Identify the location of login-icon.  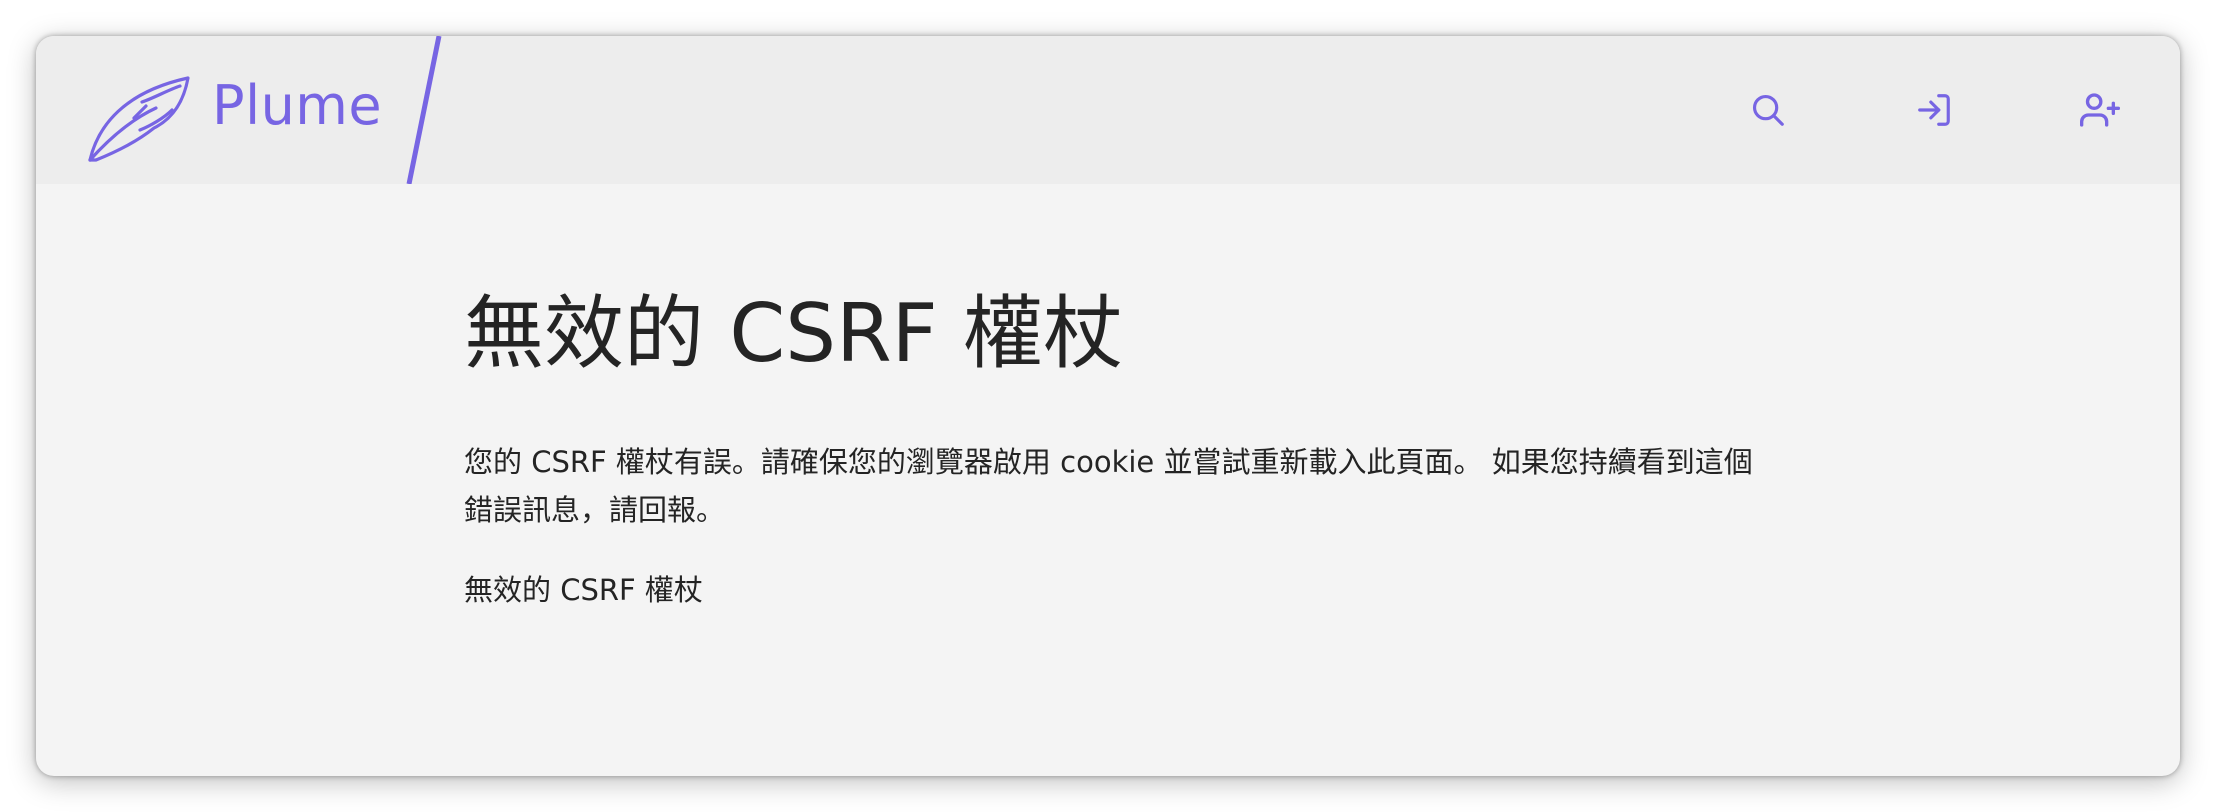
(1934, 110).